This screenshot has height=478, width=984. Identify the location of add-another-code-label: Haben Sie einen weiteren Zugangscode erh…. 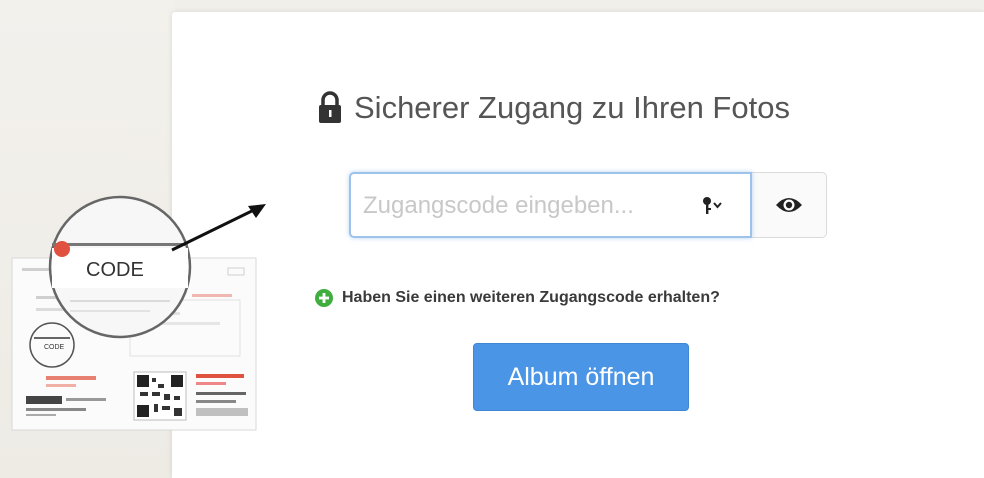
(531, 297).